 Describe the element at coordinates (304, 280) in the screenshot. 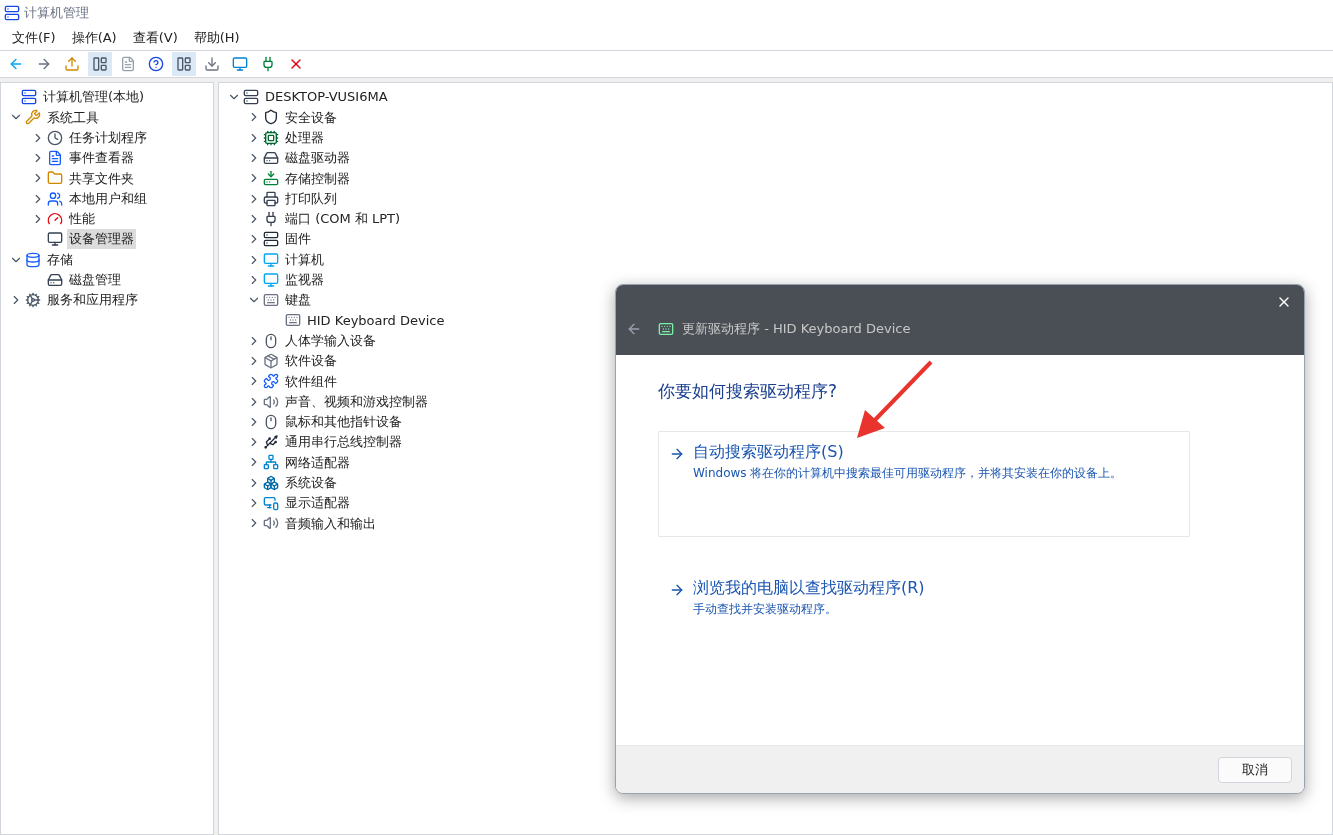

I see `tree-item: 监视器` at that location.